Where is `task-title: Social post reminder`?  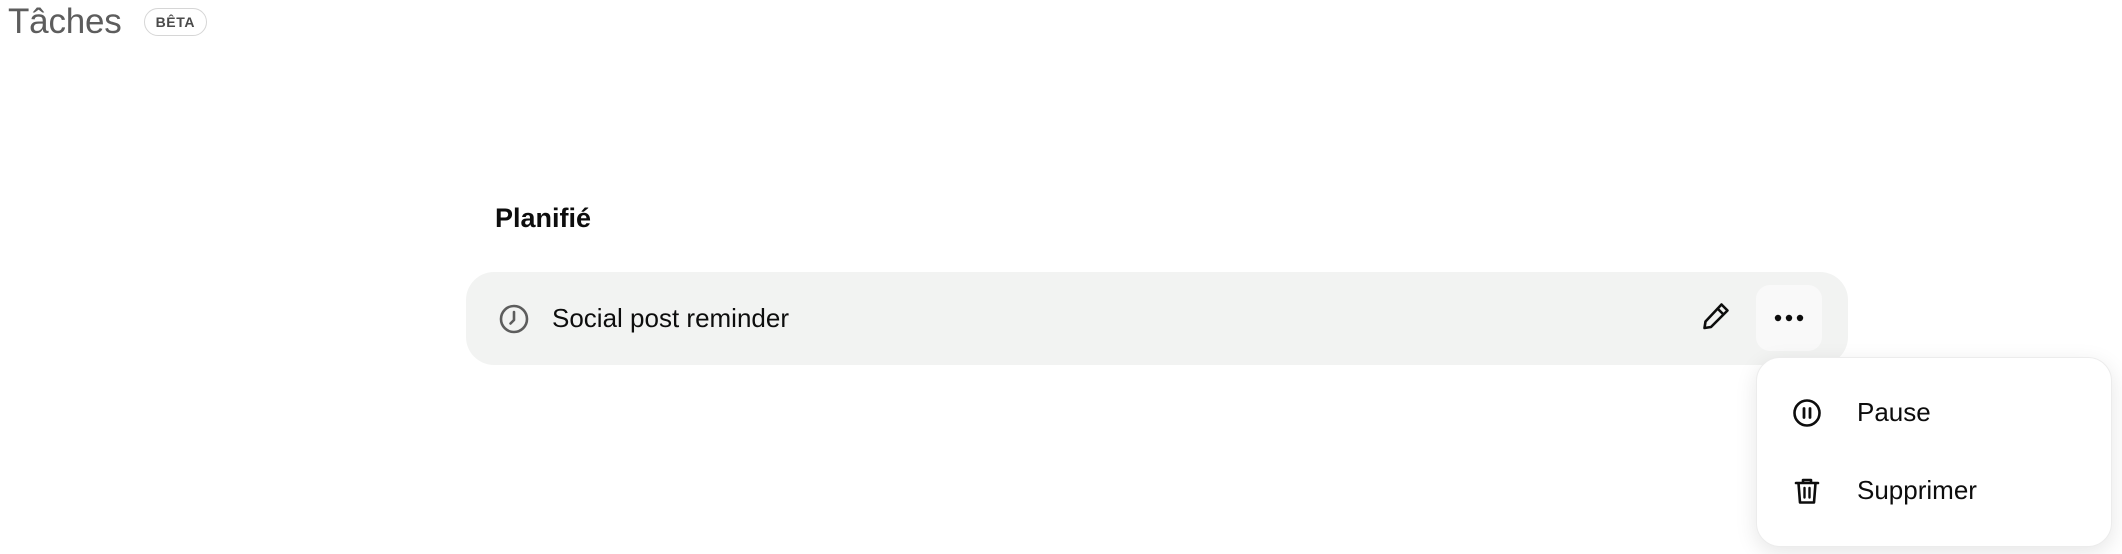
task-title: Social post reminder is located at coordinates (670, 318).